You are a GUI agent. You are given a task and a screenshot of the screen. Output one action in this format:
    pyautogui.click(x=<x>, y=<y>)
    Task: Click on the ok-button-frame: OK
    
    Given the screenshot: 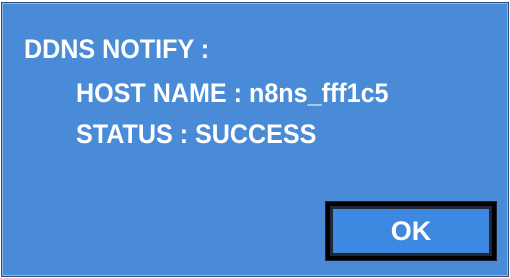 What is the action you would take?
    pyautogui.click(x=411, y=231)
    